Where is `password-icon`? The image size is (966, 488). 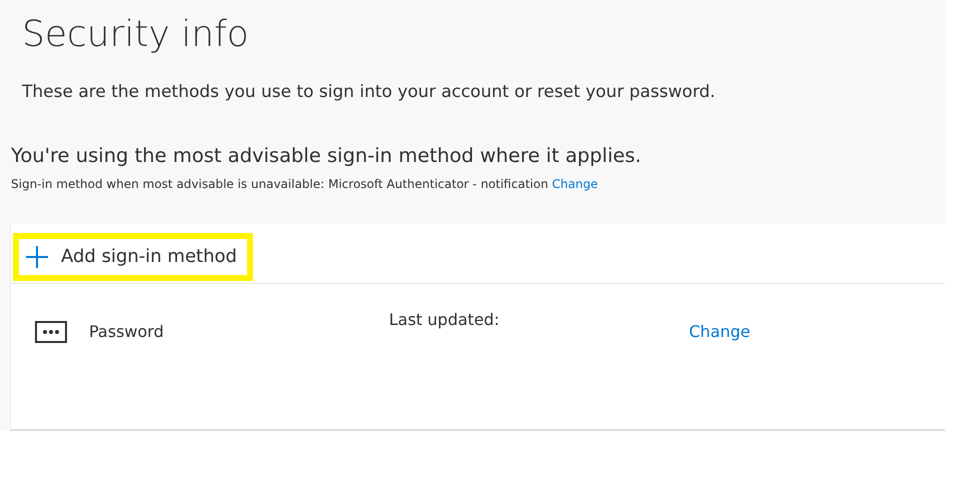
password-icon is located at coordinates (51, 331).